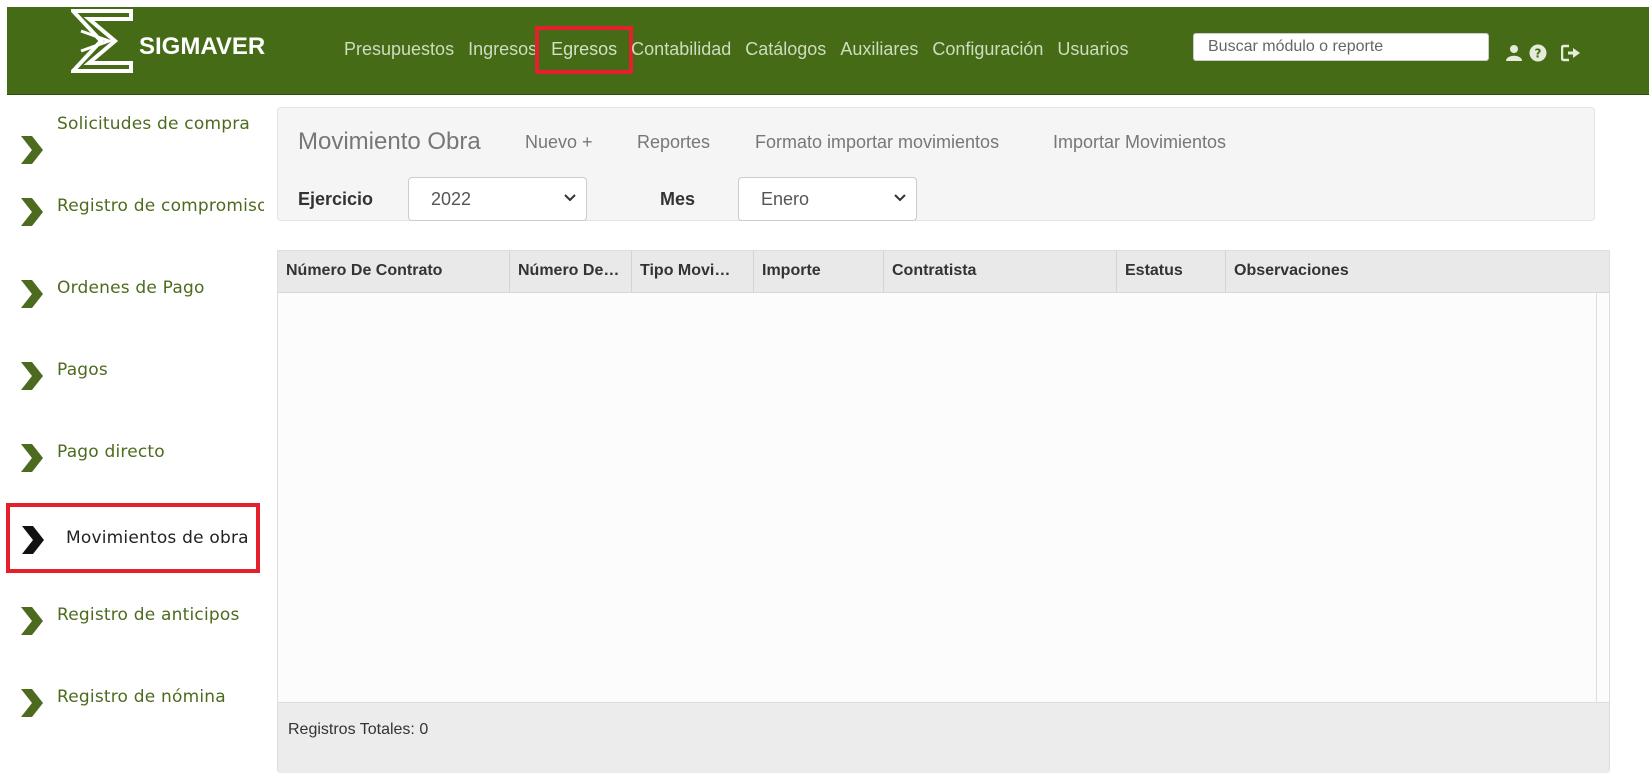  Describe the element at coordinates (358, 729) in the screenshot. I see `total-records: Registros Totales: 0` at that location.